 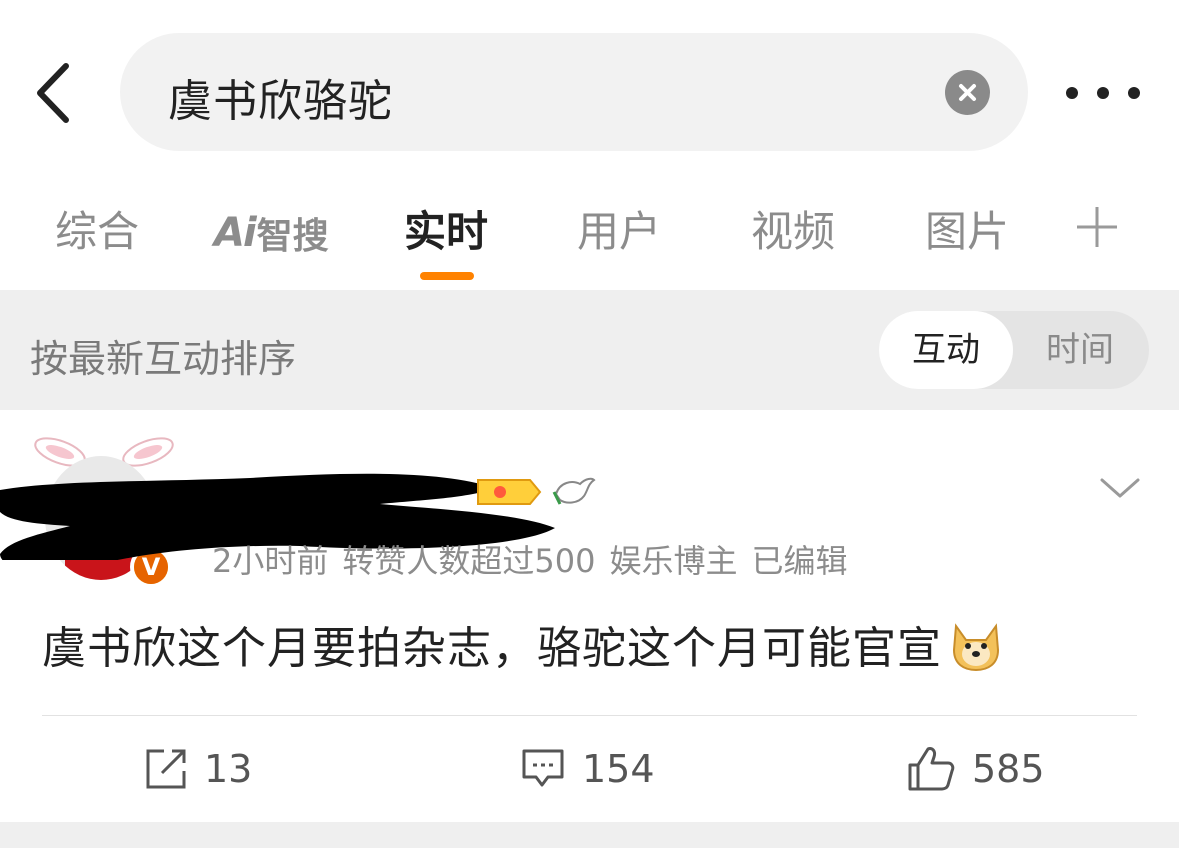 What do you see at coordinates (618, 769) in the screenshot?
I see `comment-count: 154` at bounding box center [618, 769].